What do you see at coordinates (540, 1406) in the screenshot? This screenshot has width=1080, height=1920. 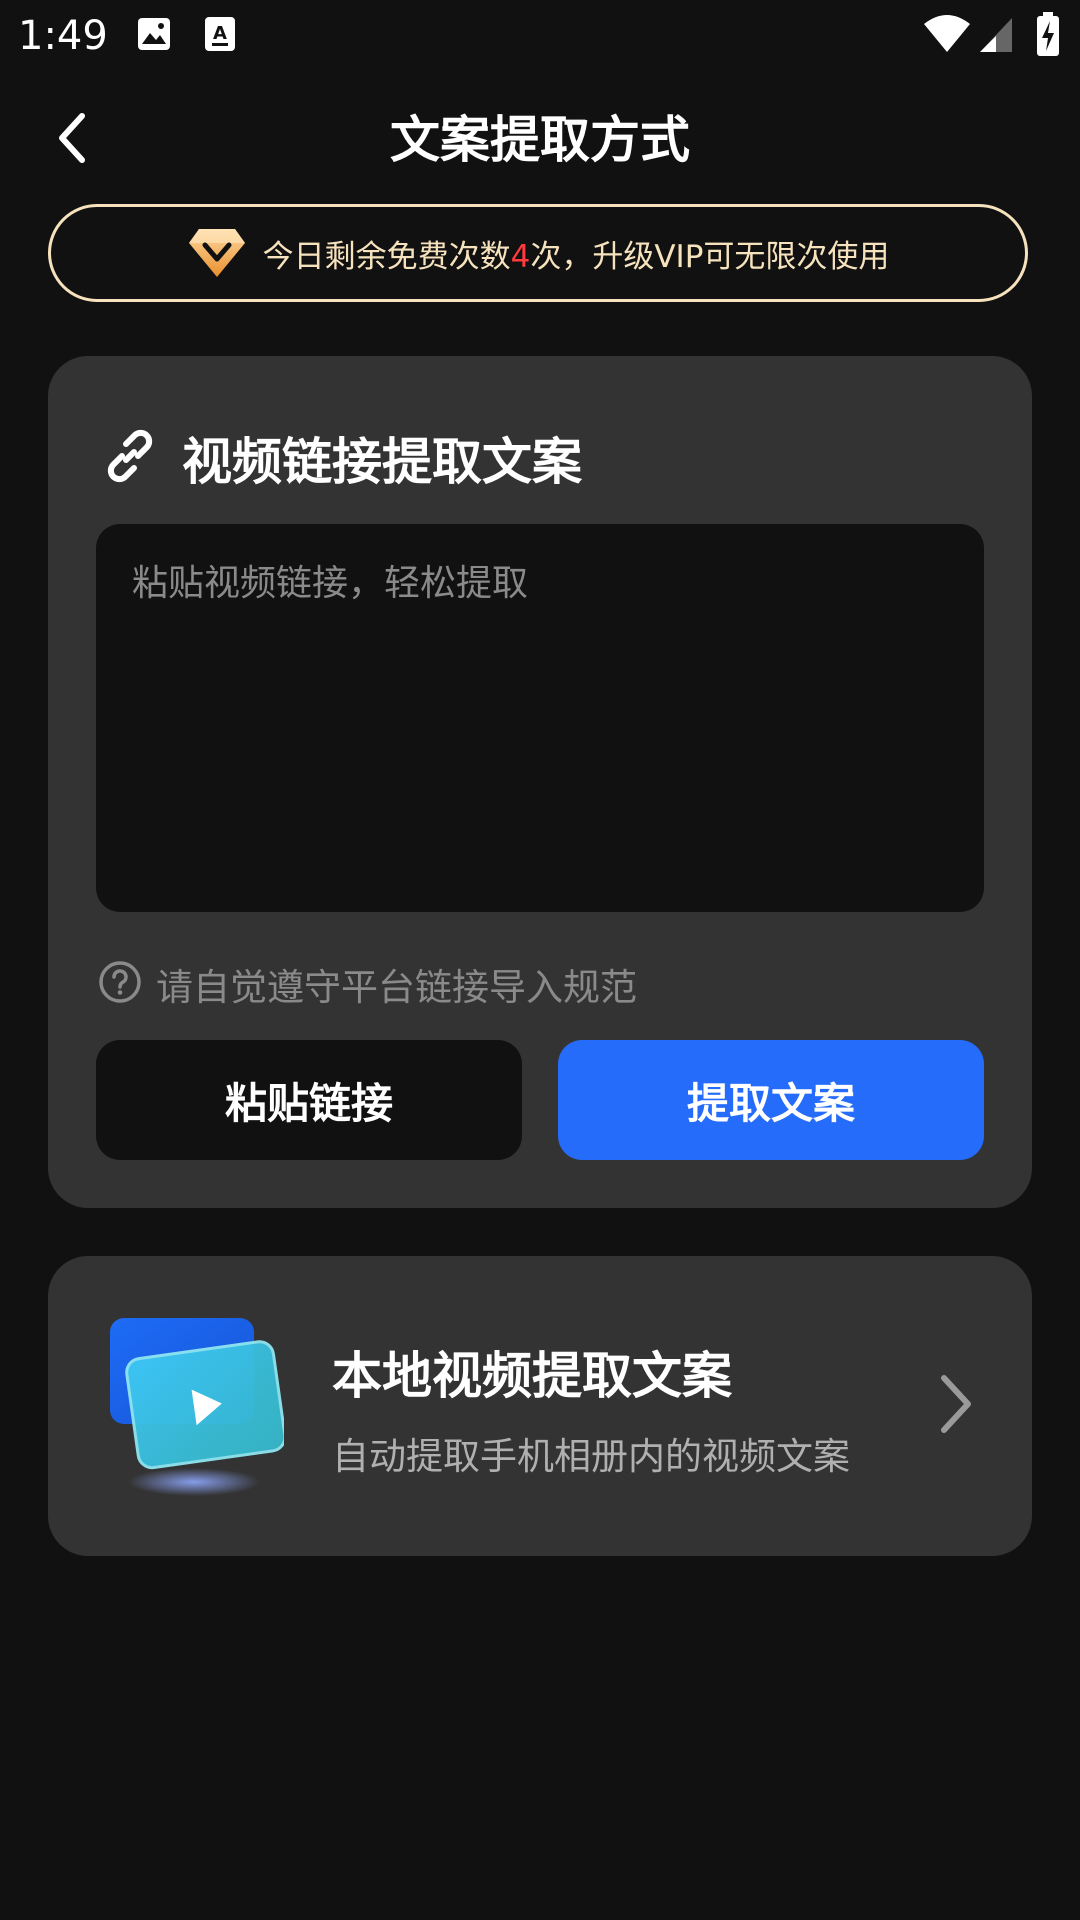 I see `local-video-card: 本地视频提取文案 自动提取手机相册内的视频文案` at bounding box center [540, 1406].